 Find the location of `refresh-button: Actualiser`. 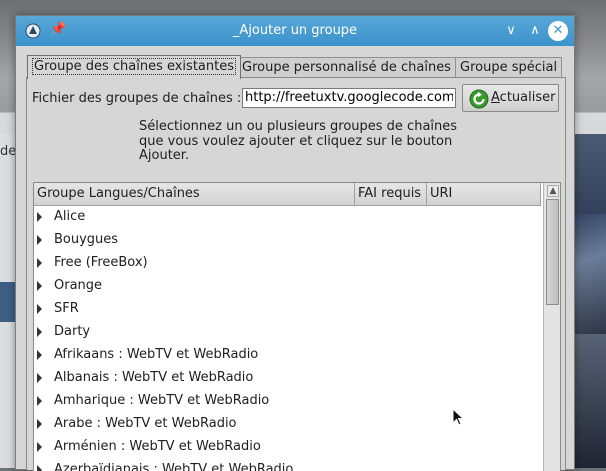

refresh-button: Actualiser is located at coordinates (510, 98).